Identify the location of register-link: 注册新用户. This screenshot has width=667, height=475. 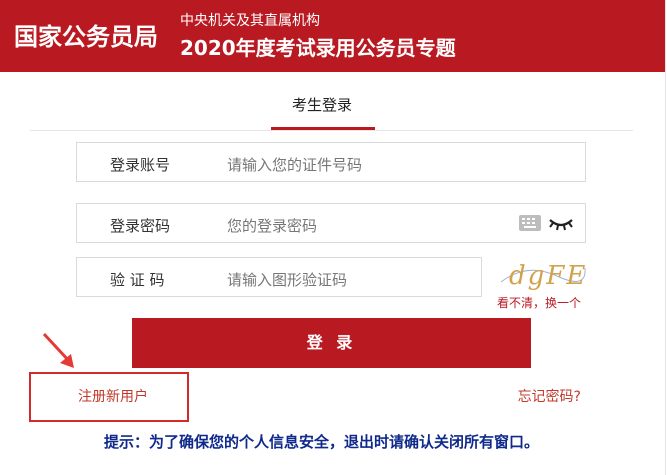
(113, 396).